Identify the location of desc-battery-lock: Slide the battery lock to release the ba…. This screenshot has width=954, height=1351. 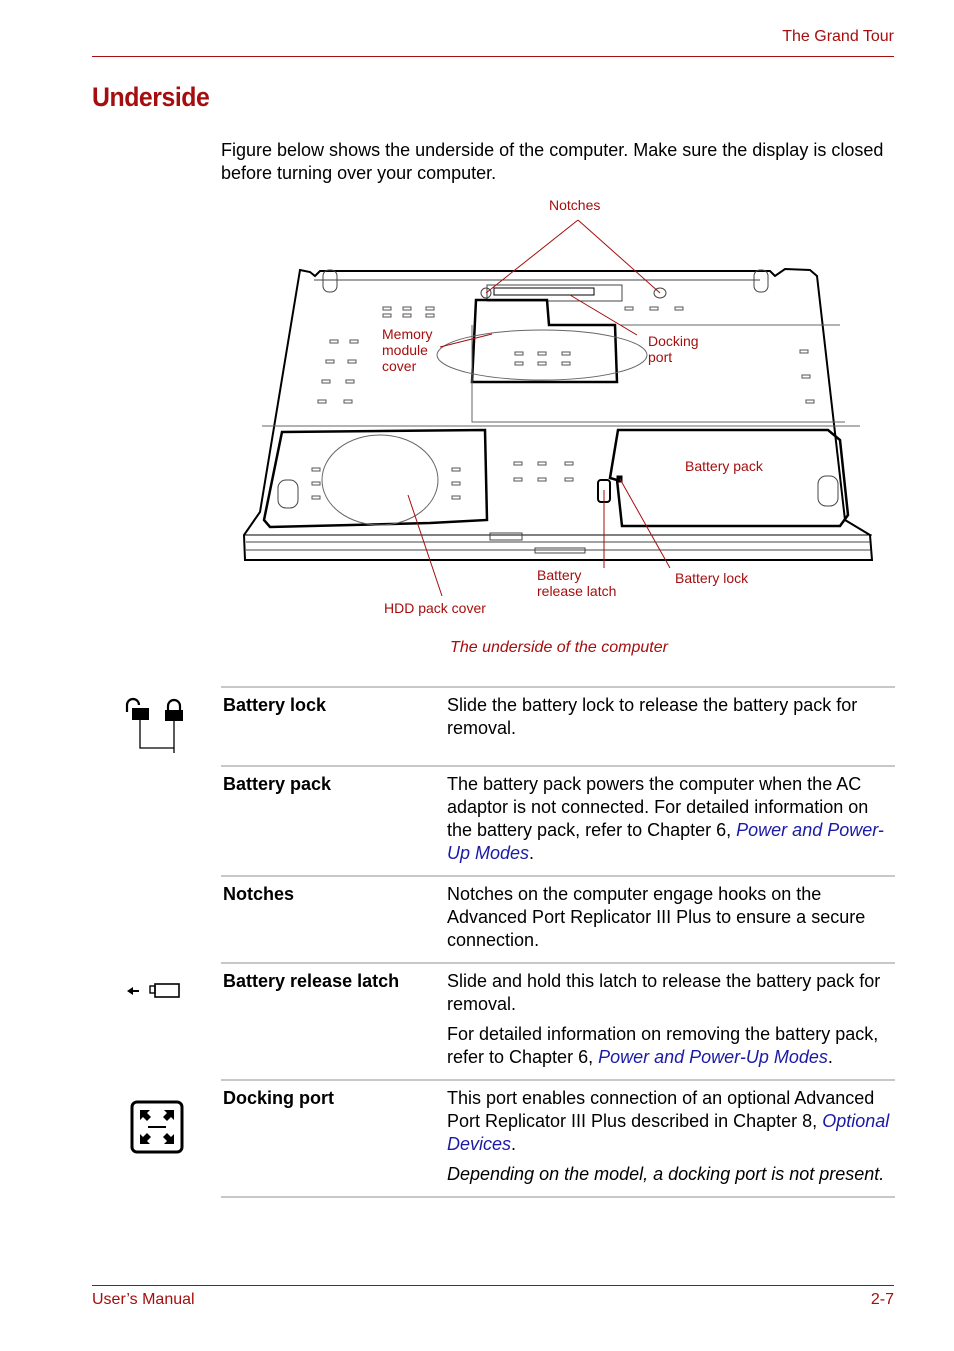
(671, 724).